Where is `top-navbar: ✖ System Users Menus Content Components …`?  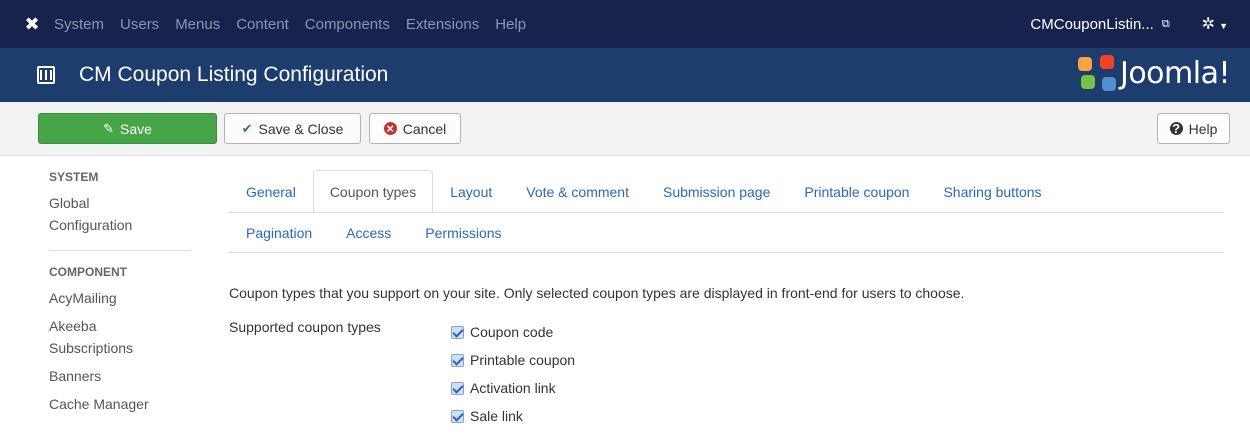
top-navbar: ✖ System Users Menus Content Components … is located at coordinates (625, 24).